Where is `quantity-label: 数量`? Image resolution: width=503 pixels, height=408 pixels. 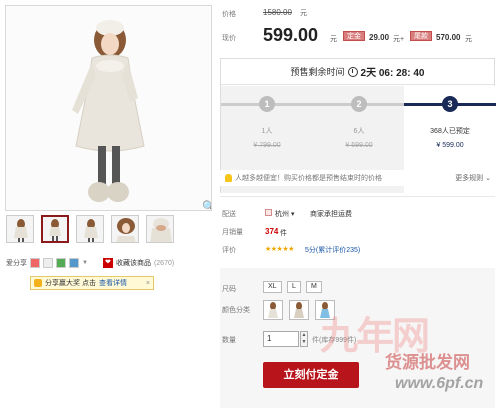 quantity-label: 数量 is located at coordinates (229, 340).